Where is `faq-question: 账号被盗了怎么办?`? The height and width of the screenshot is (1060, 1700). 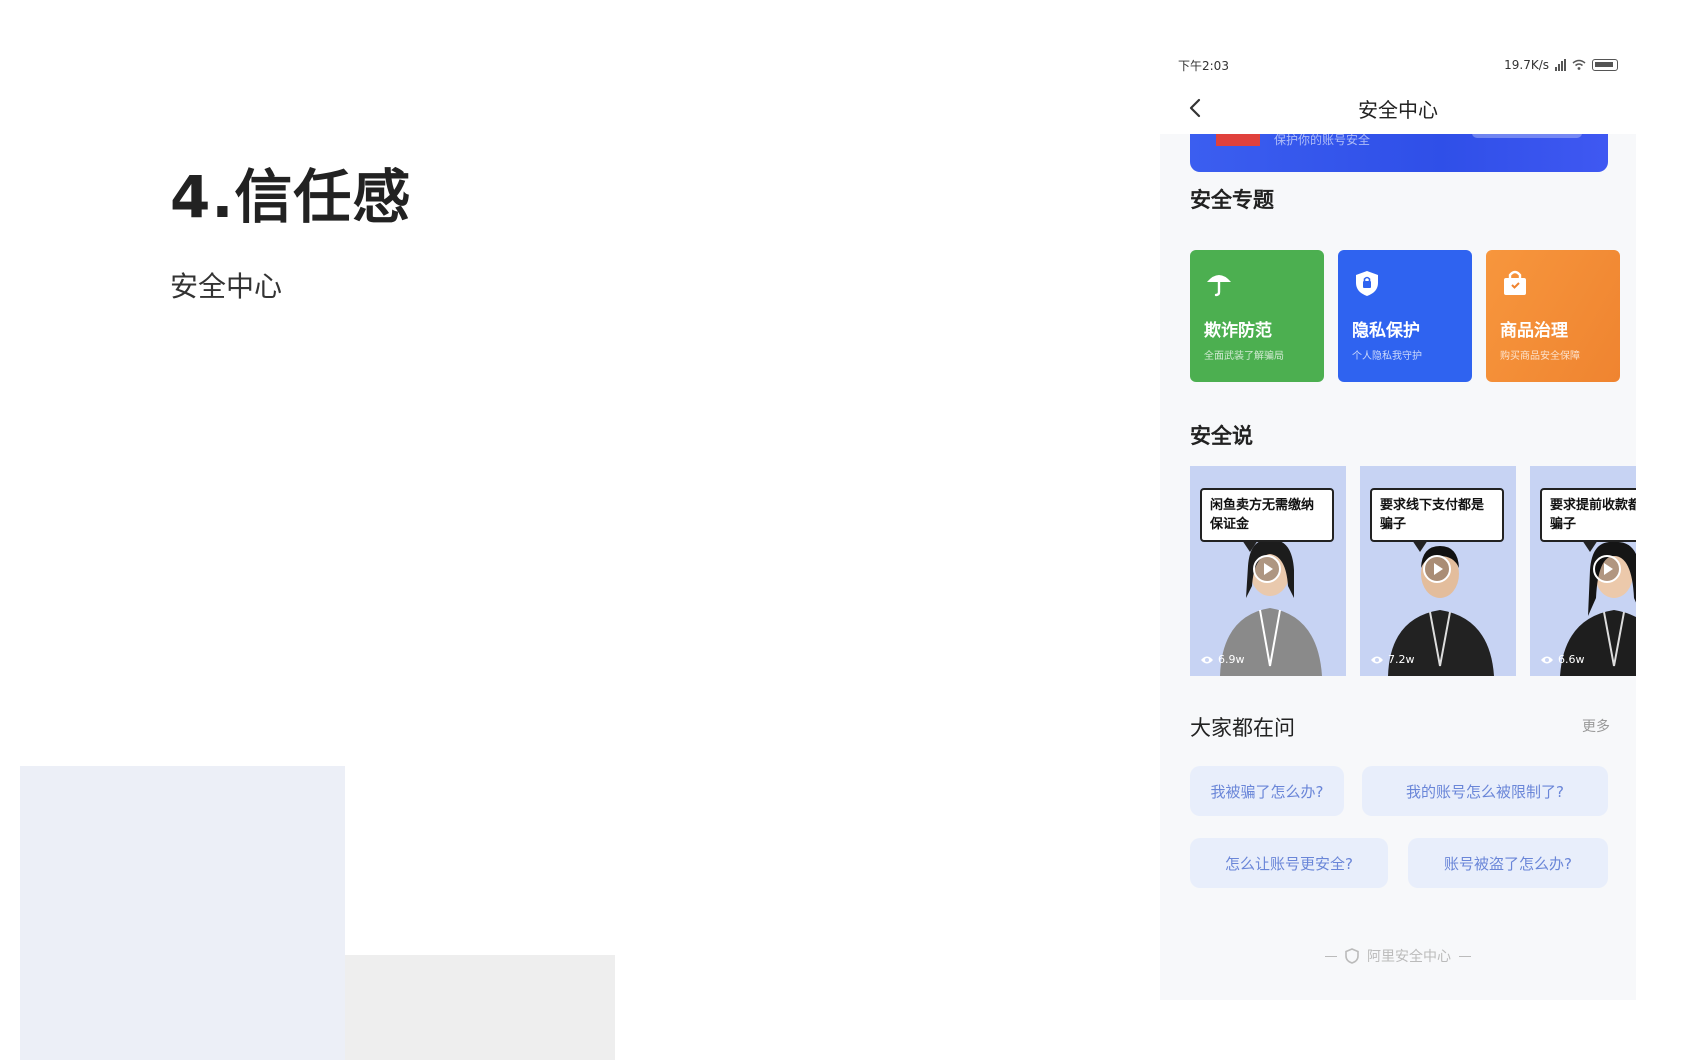
faq-question: 账号被盗了怎么办? is located at coordinates (1508, 863).